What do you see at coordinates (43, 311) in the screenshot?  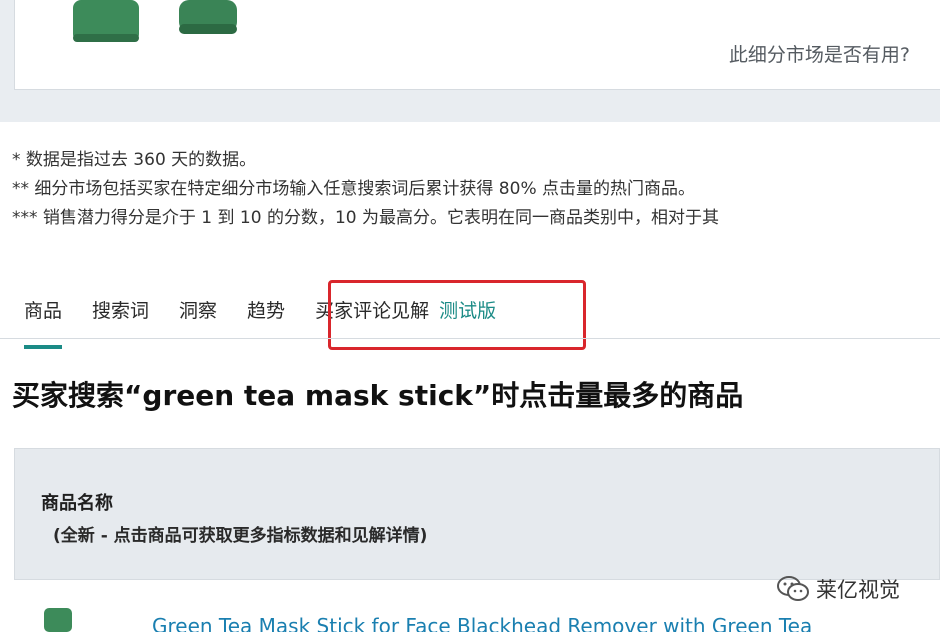 I see `tab-label: 商品` at bounding box center [43, 311].